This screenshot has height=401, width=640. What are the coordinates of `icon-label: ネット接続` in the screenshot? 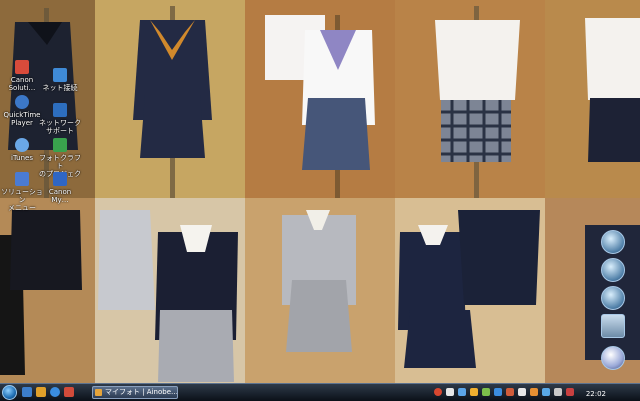 It's located at (60, 88).